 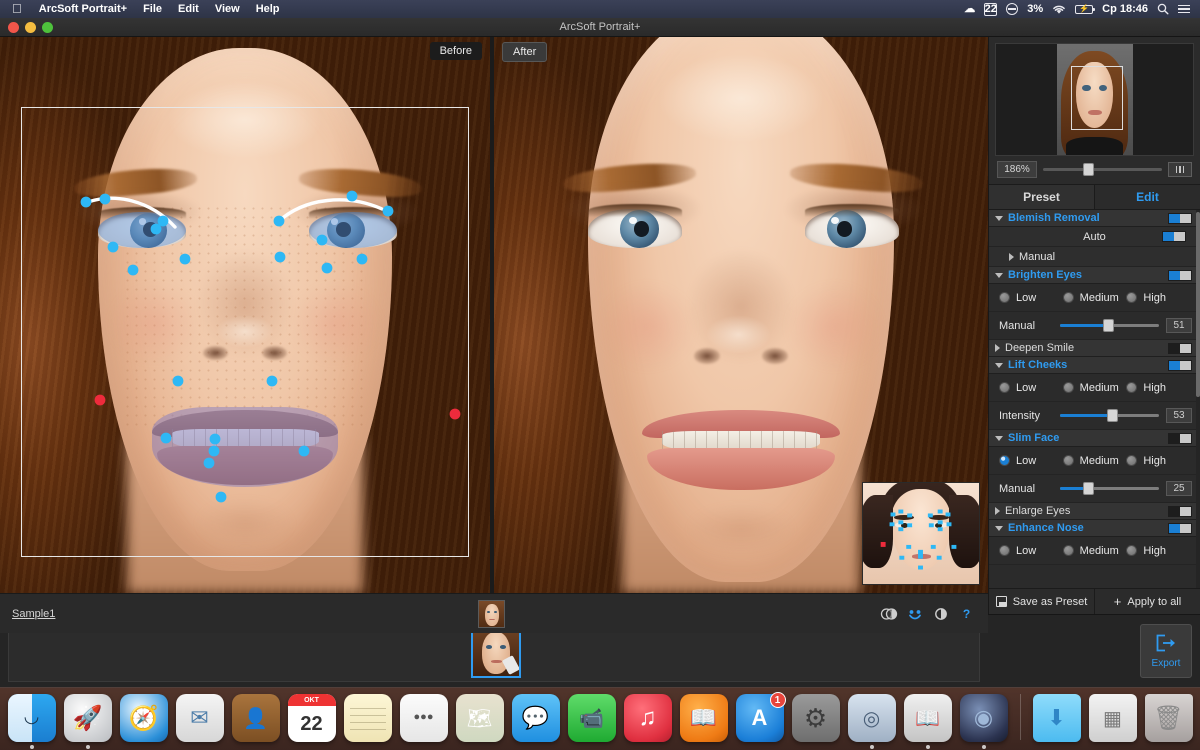 I want to click on zoom-slider, so click(x=1102, y=169).